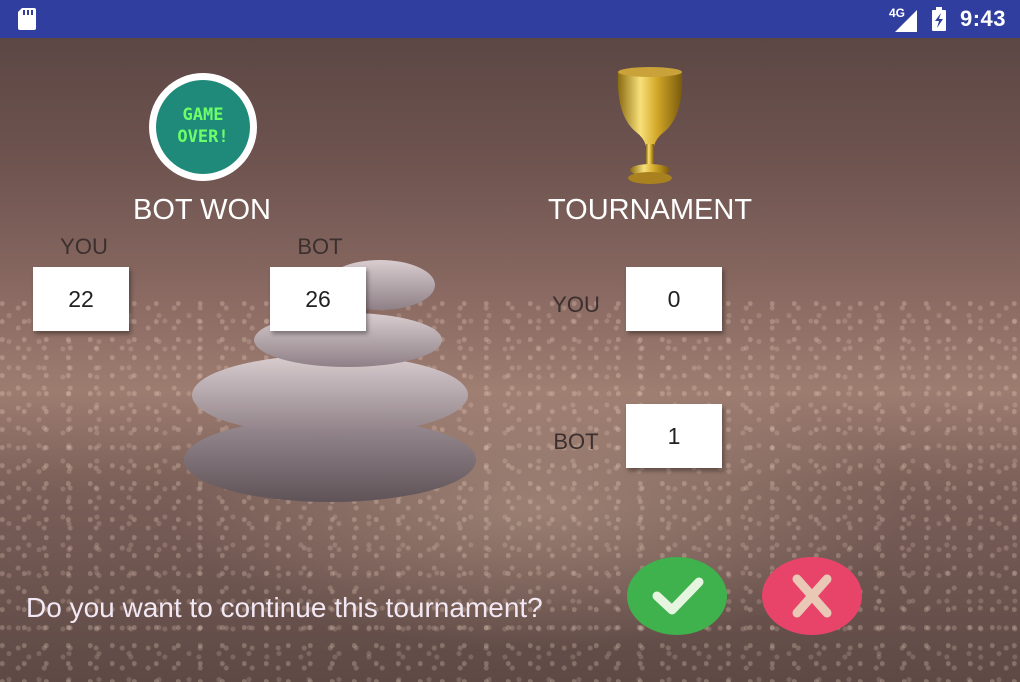 This screenshot has height=682, width=1020. What do you see at coordinates (320, 246) in the screenshot?
I see `bot-label: BOT` at bounding box center [320, 246].